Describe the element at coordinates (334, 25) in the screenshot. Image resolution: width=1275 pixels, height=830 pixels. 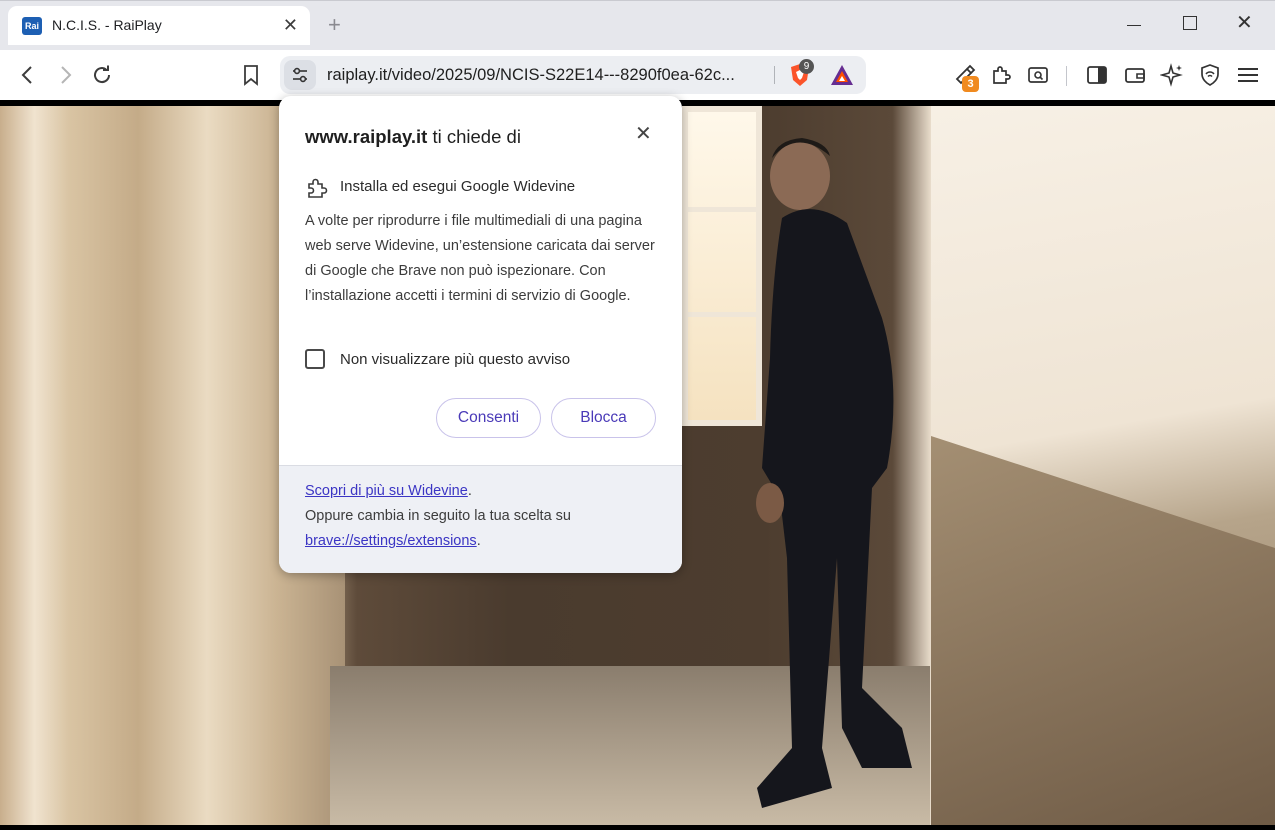
I see `new-tab-button: +` at that location.